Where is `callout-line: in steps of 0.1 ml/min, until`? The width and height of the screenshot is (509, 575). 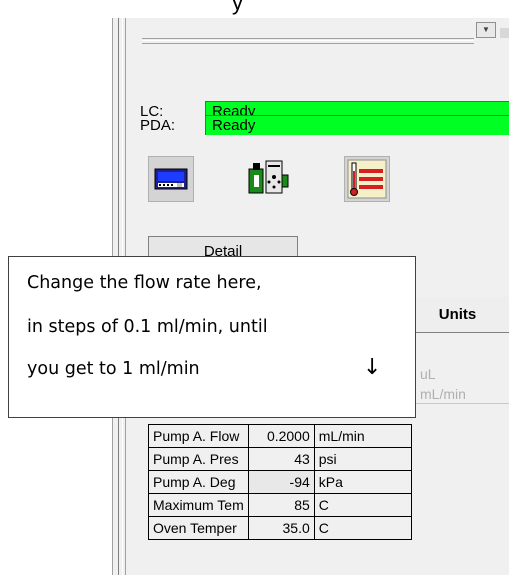
callout-line: in steps of 0.1 ml/min, until is located at coordinates (147, 327).